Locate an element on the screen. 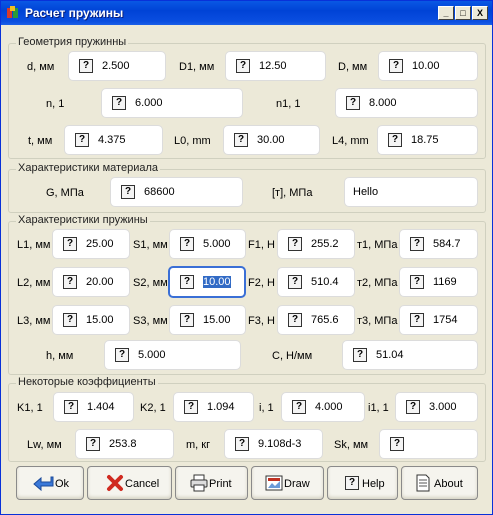 This screenshot has height=515, width=493. label-h: h, мм is located at coordinates (60, 356).